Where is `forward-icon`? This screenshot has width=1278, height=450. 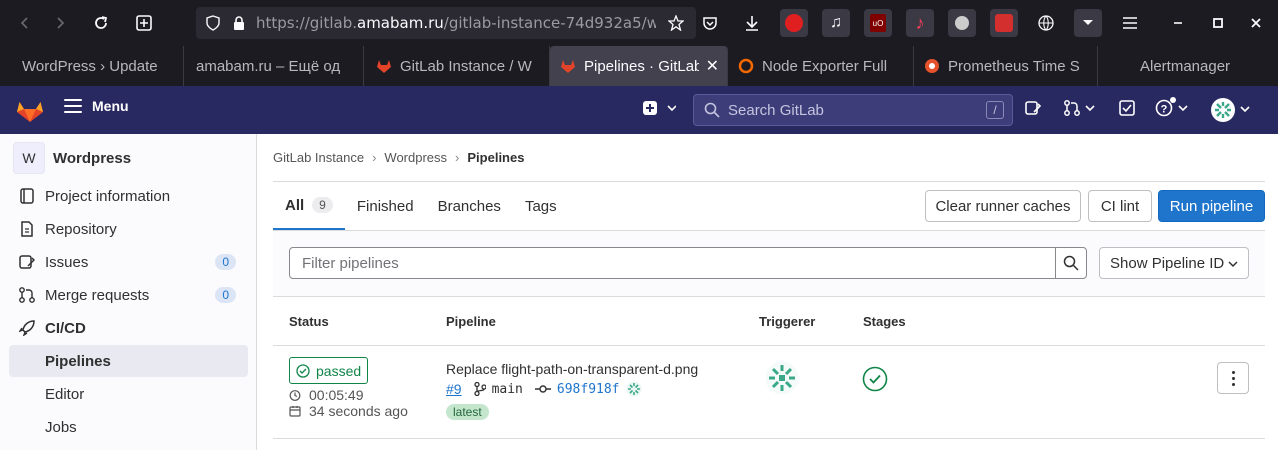 forward-icon is located at coordinates (60, 23).